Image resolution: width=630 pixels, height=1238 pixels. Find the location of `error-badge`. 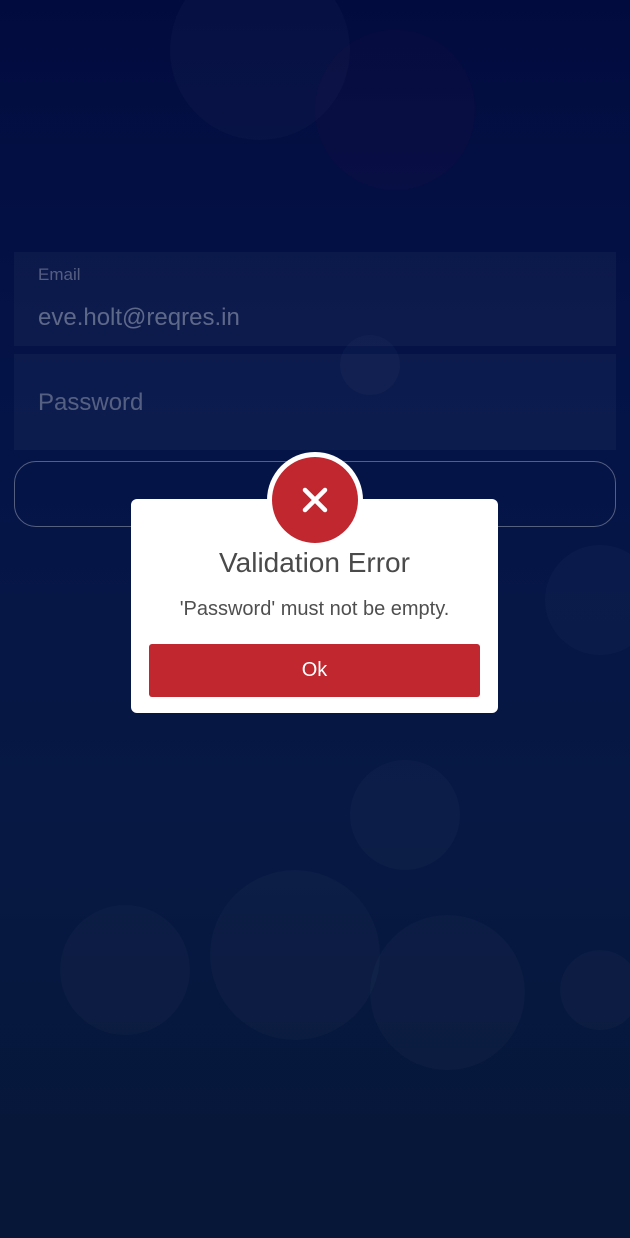

error-badge is located at coordinates (315, 500).